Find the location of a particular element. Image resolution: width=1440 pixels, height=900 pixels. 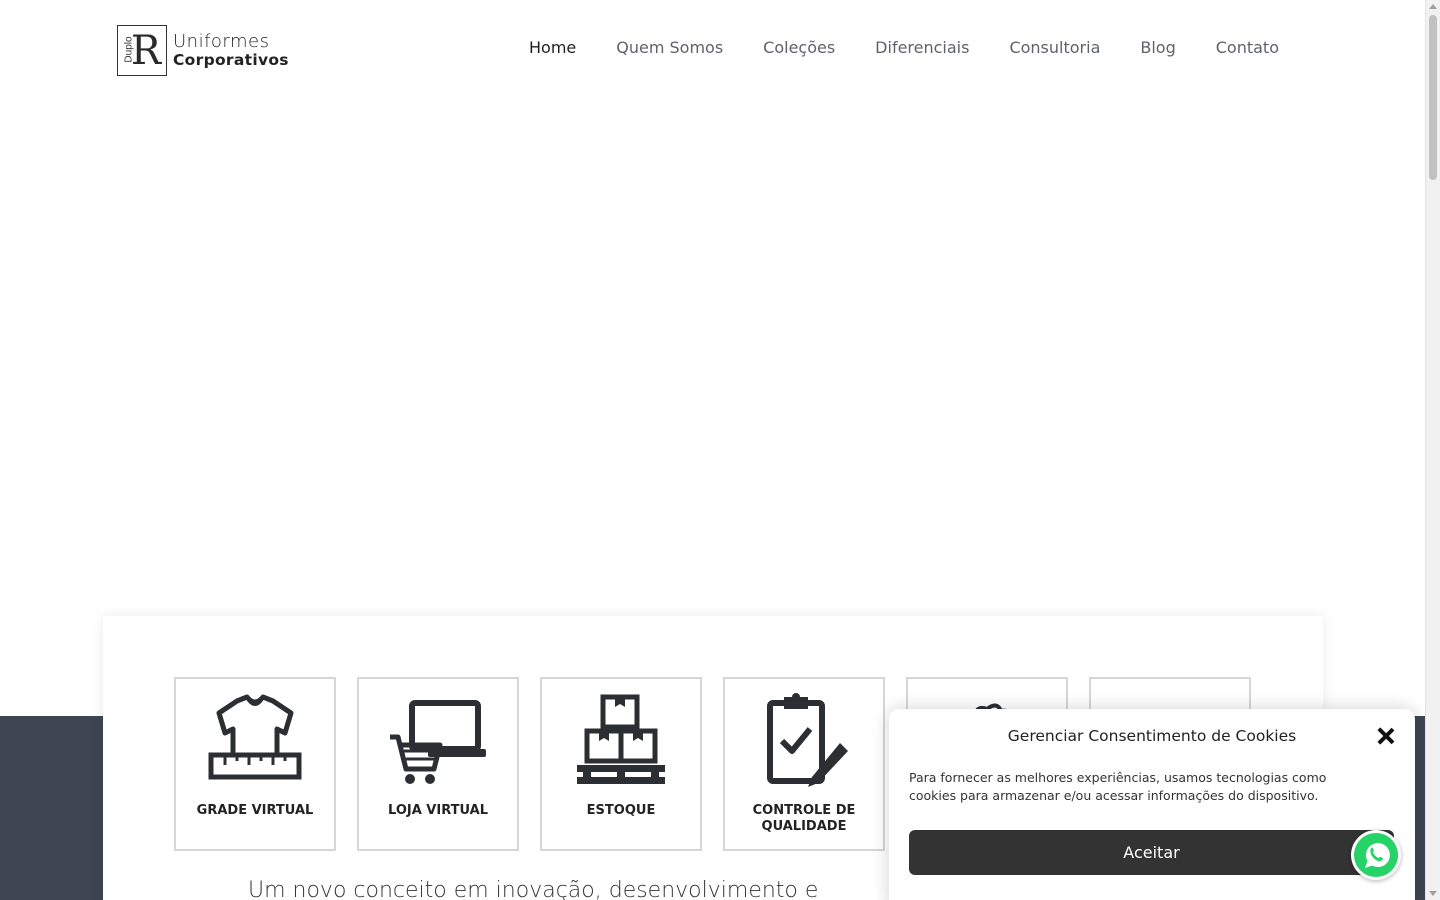

logo-line-1: Uniformes is located at coordinates (221, 41).